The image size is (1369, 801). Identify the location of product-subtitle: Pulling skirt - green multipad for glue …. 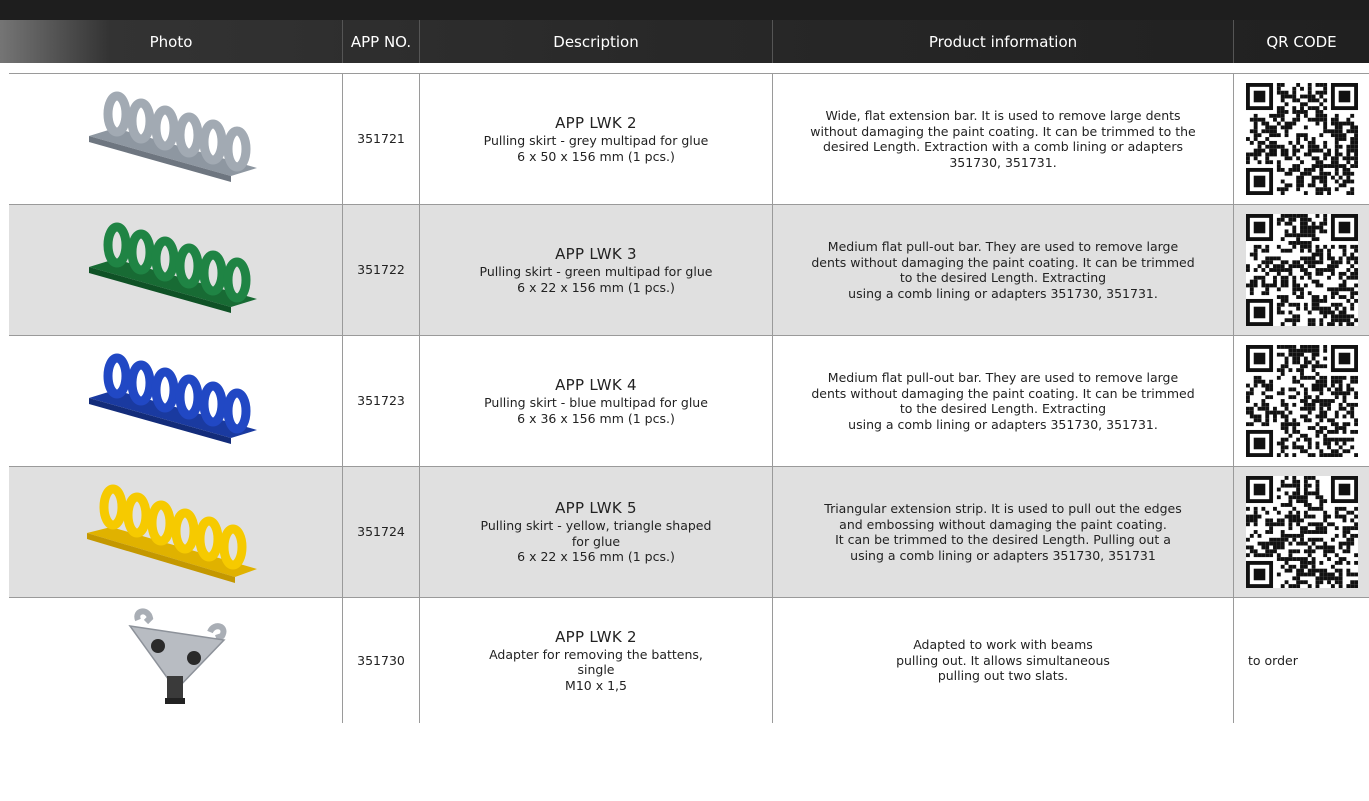
(596, 279).